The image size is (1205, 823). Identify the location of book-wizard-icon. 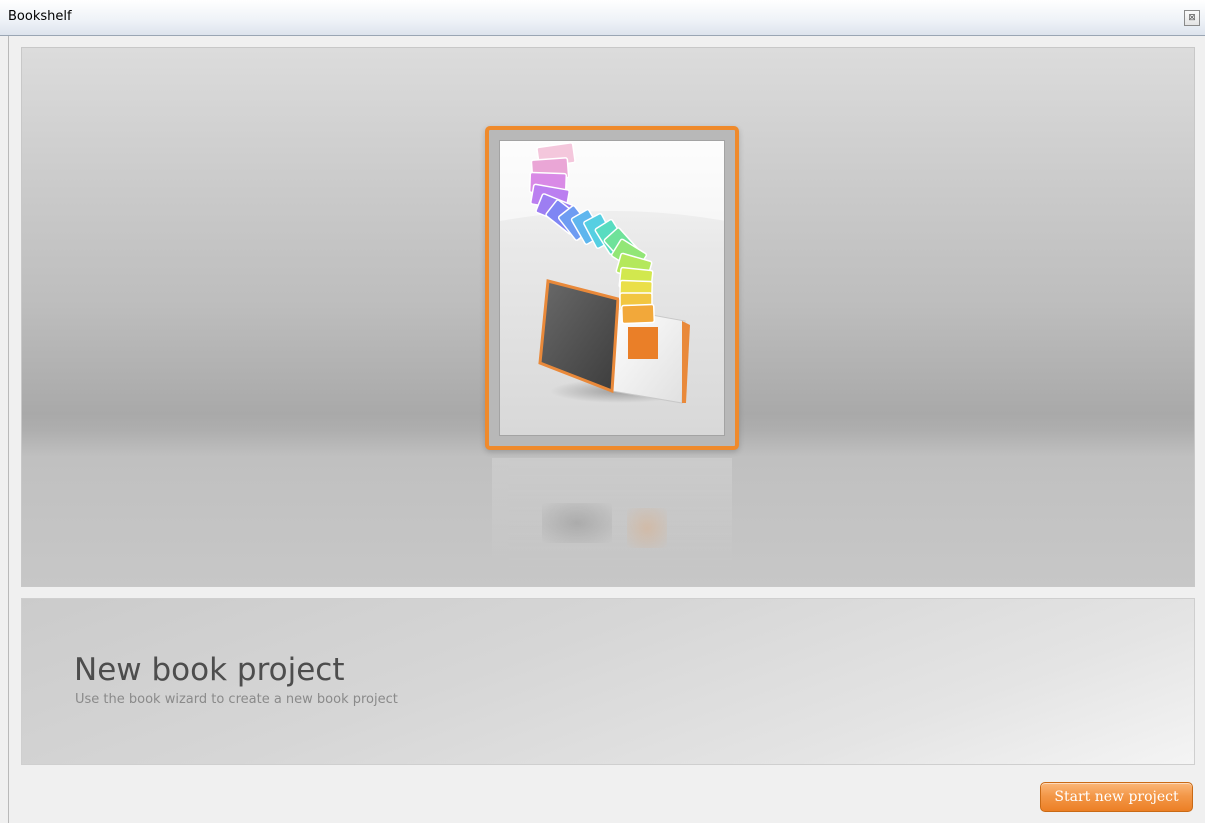
(612, 288).